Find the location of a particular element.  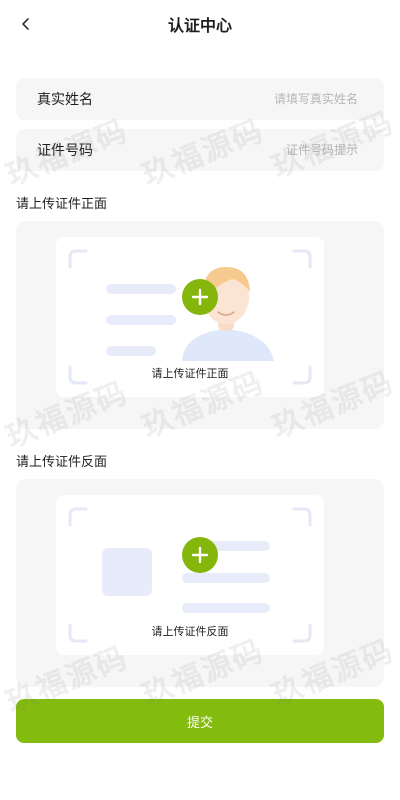

real-name-label: 真实姓名 is located at coordinates (65, 100).